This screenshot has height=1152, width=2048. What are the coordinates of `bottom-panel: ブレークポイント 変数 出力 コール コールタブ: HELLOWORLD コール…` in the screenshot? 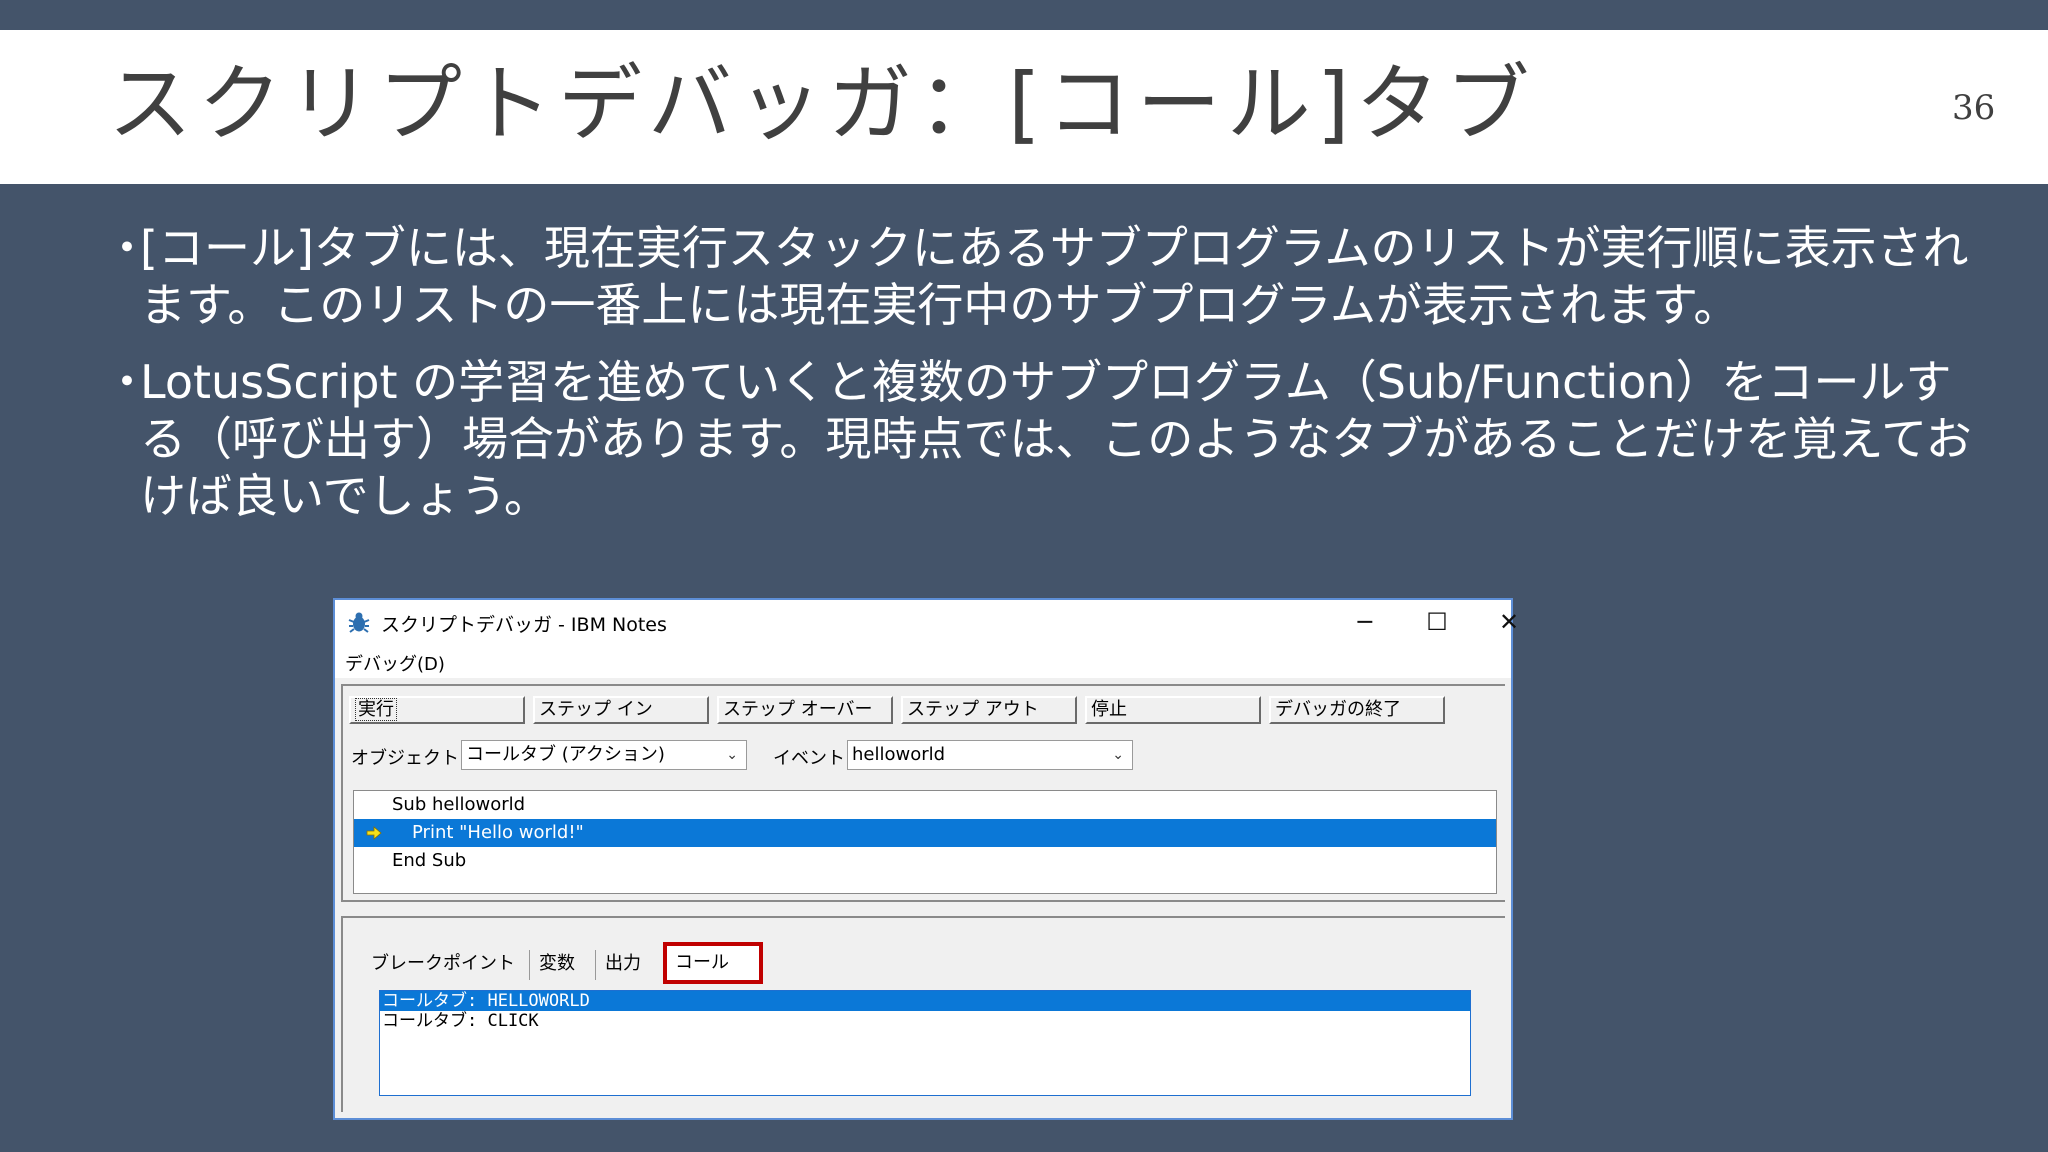 It's located at (923, 1014).